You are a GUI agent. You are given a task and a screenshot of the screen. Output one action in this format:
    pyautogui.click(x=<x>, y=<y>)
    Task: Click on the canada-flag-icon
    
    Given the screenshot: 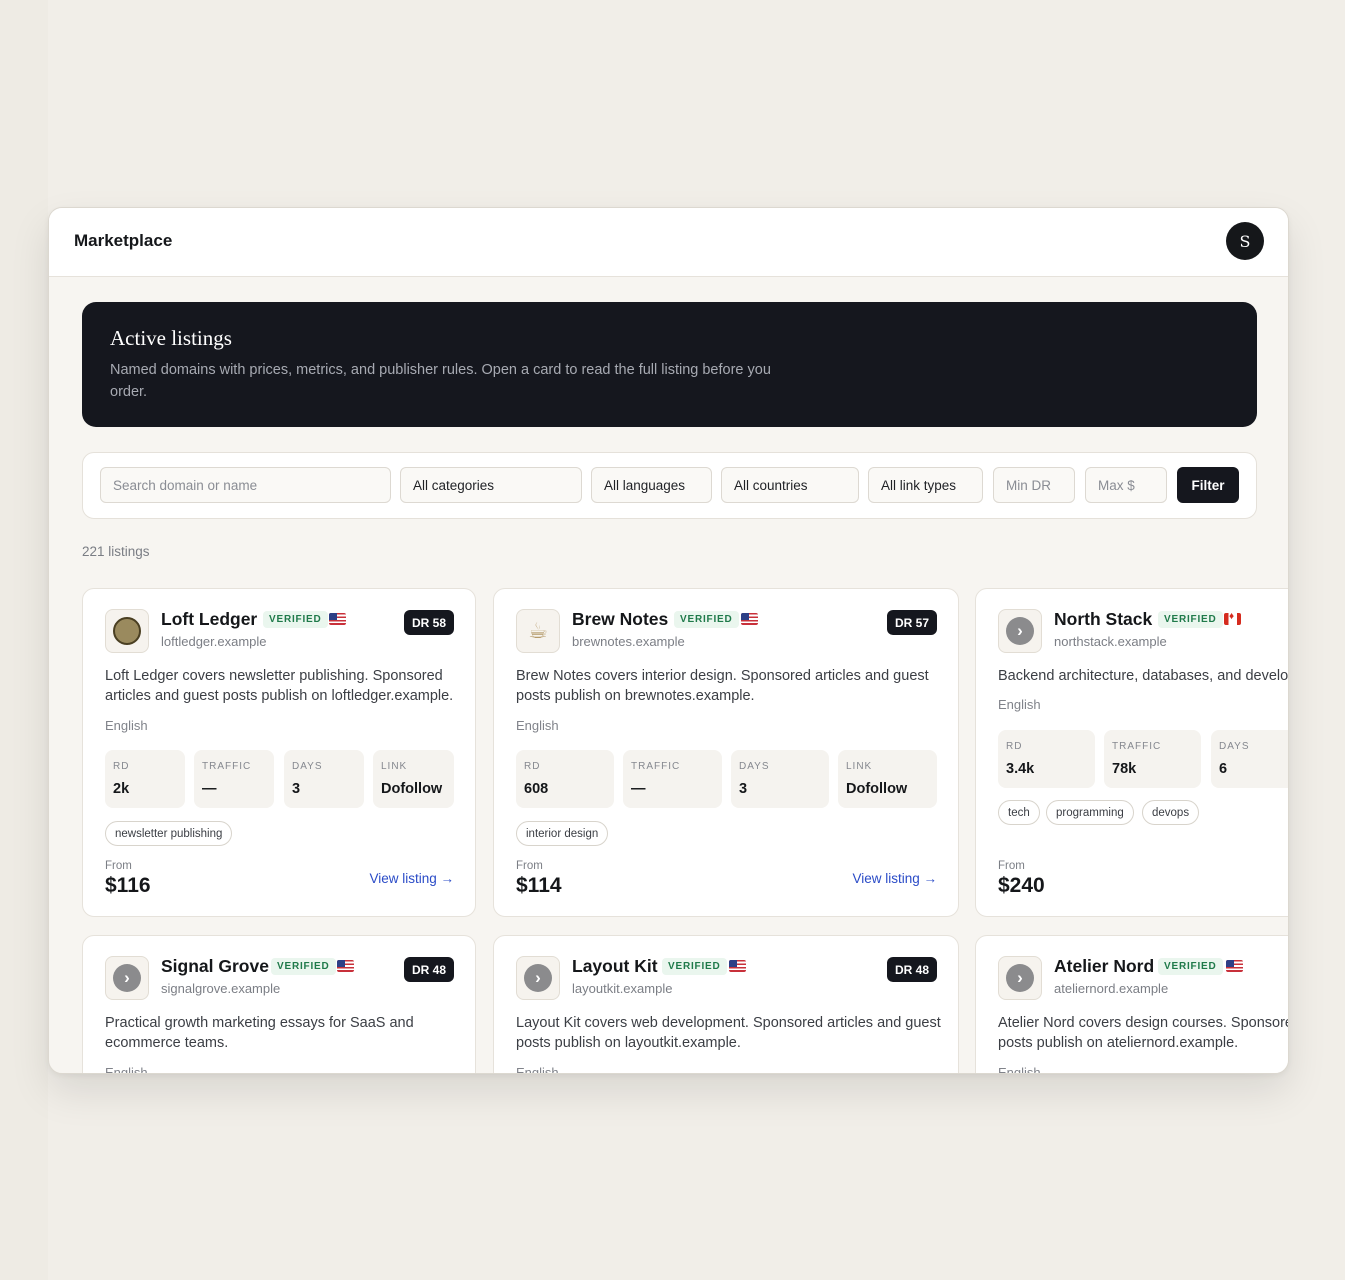 What is the action you would take?
    pyautogui.click(x=1232, y=619)
    